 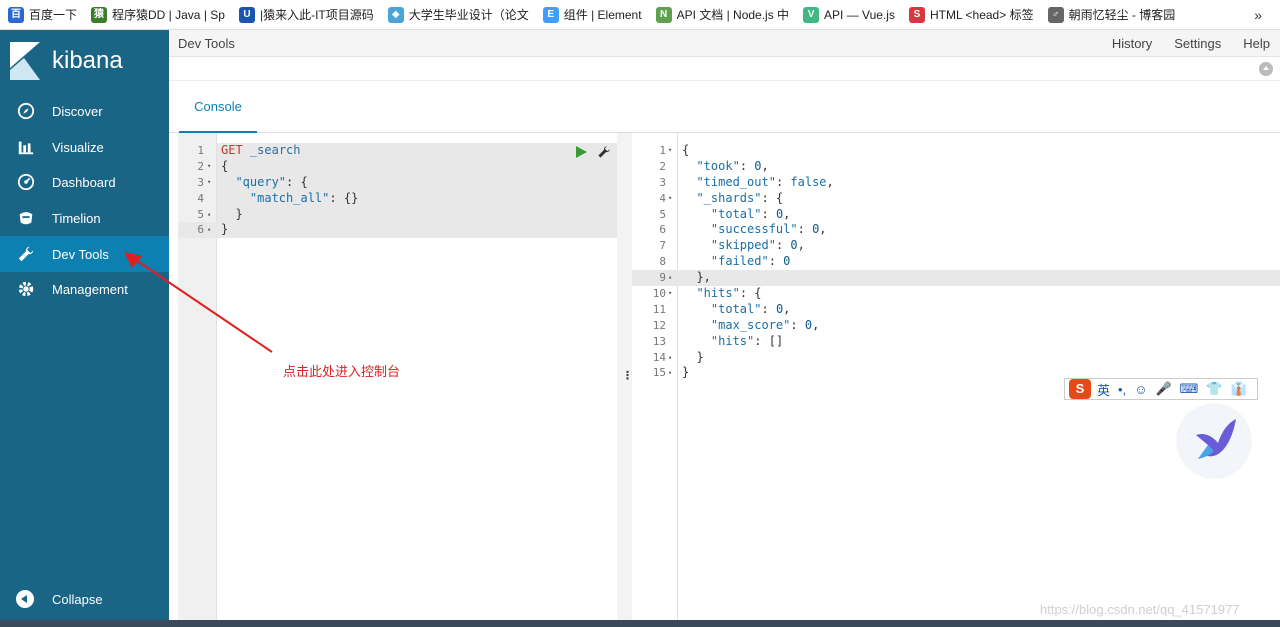 What do you see at coordinates (1214, 389) in the screenshot?
I see `skin-icon: 👕` at bounding box center [1214, 389].